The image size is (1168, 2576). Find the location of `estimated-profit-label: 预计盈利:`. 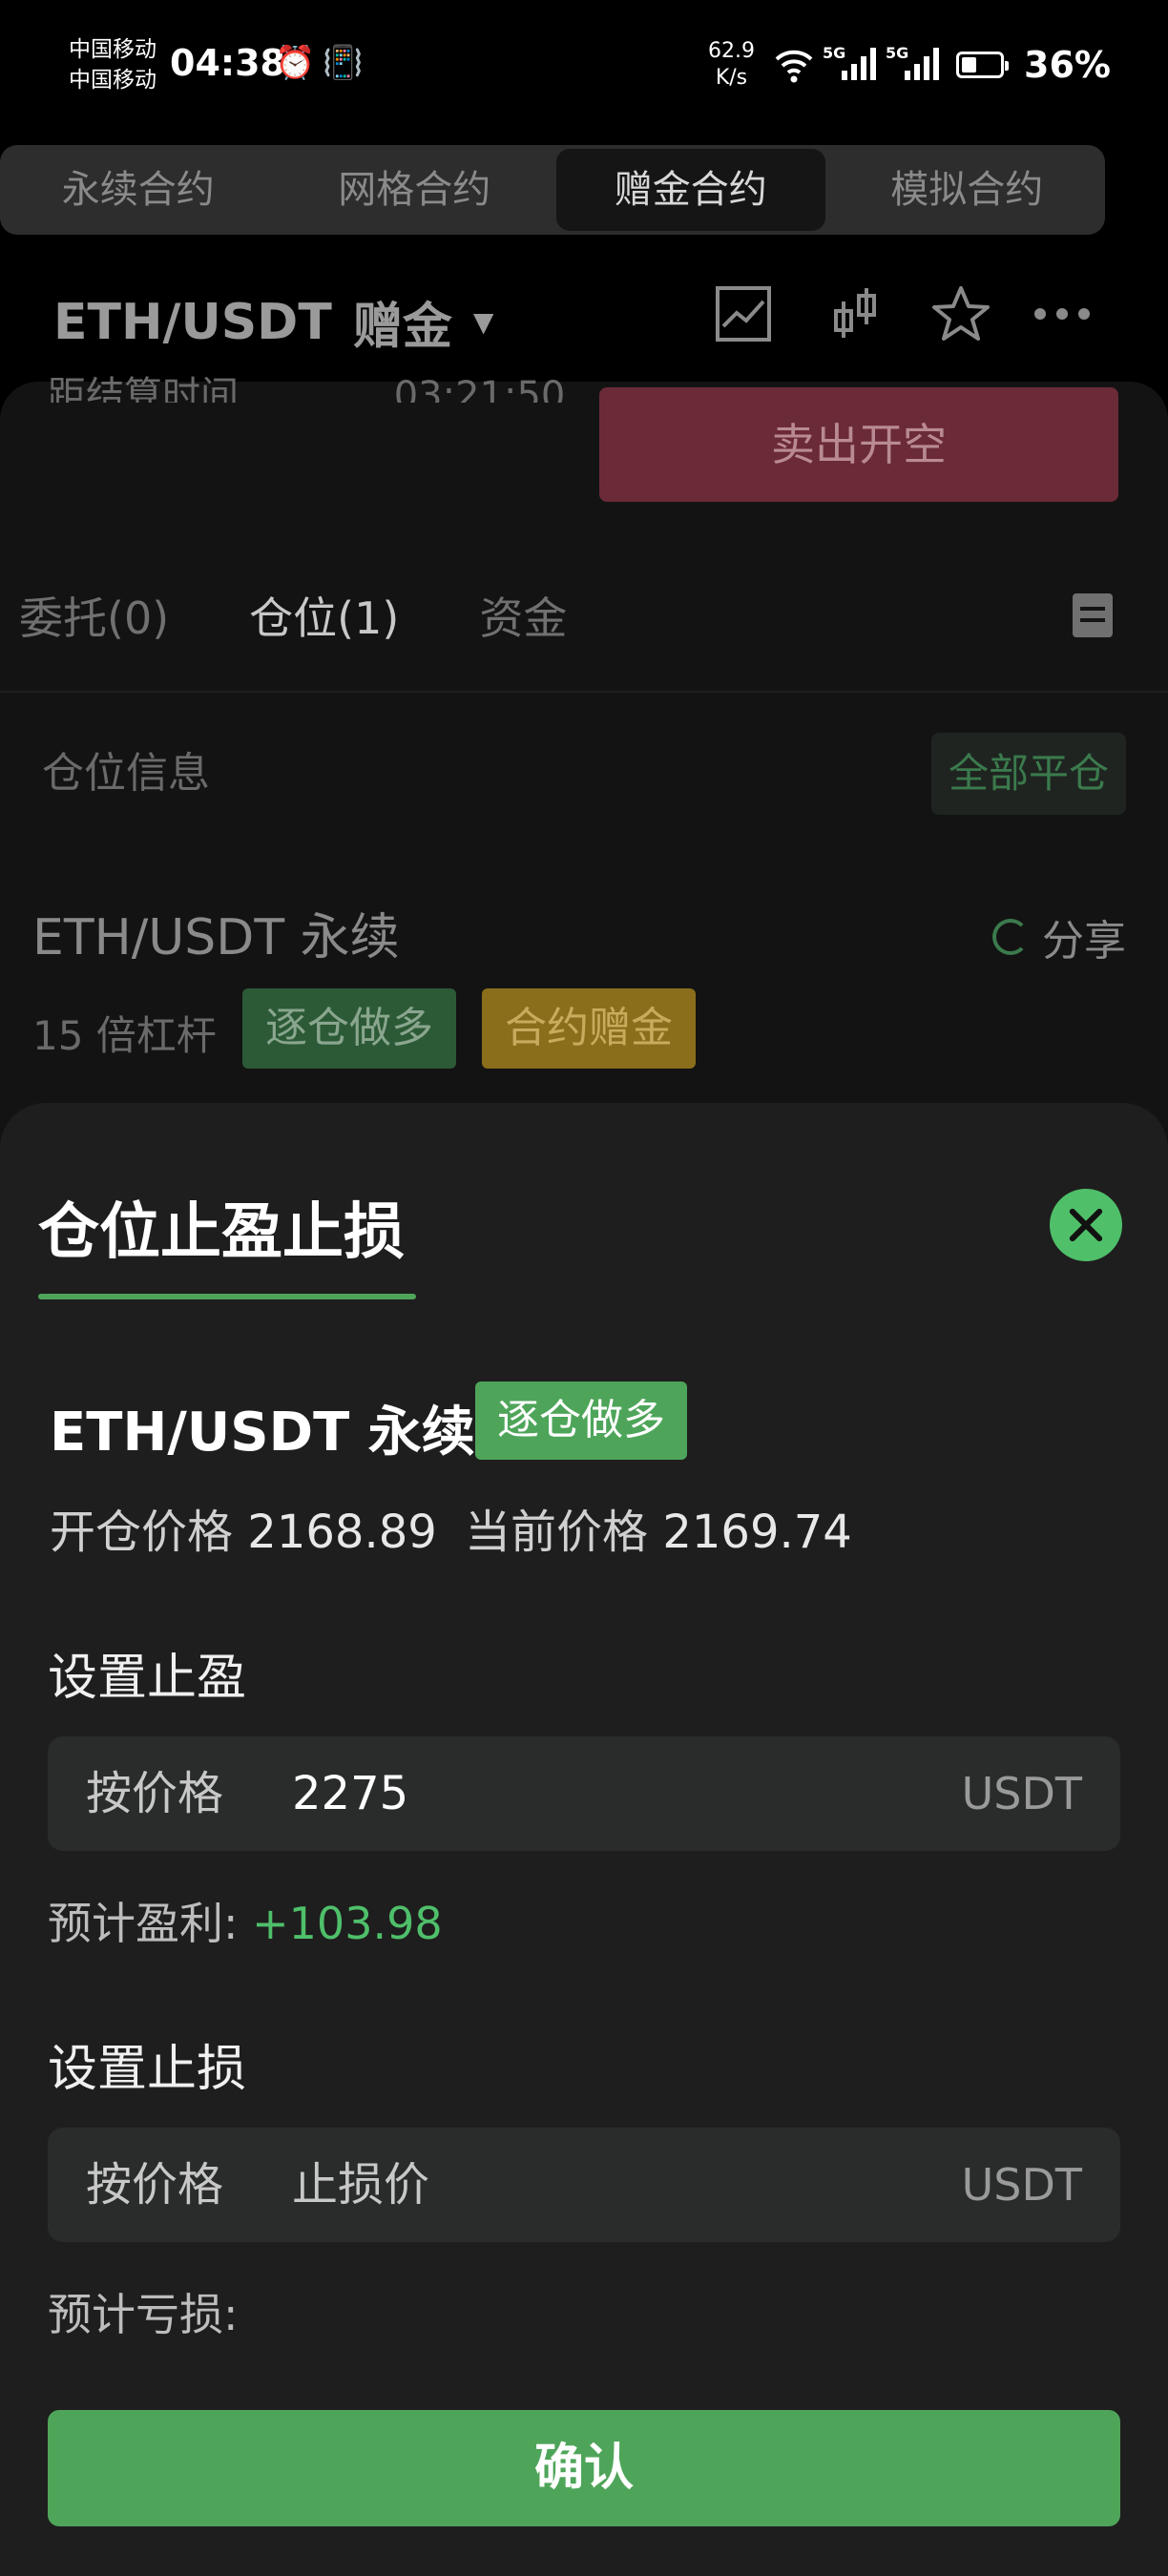

estimated-profit-label: 预计盈利: is located at coordinates (143, 1923).